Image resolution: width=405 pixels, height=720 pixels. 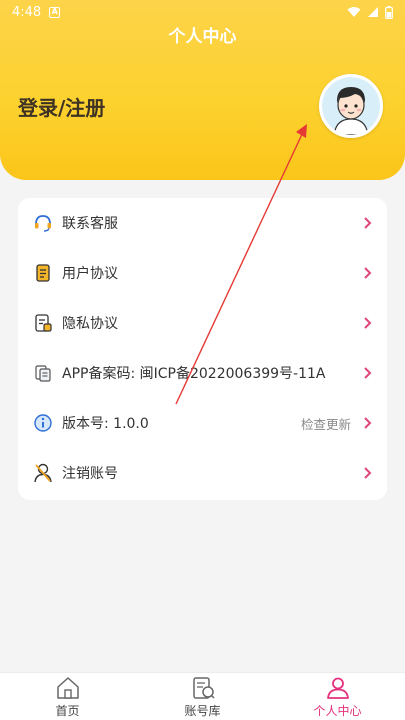 What do you see at coordinates (202, 273) in the screenshot?
I see `menu-item-user-agreement: 用户协议` at bounding box center [202, 273].